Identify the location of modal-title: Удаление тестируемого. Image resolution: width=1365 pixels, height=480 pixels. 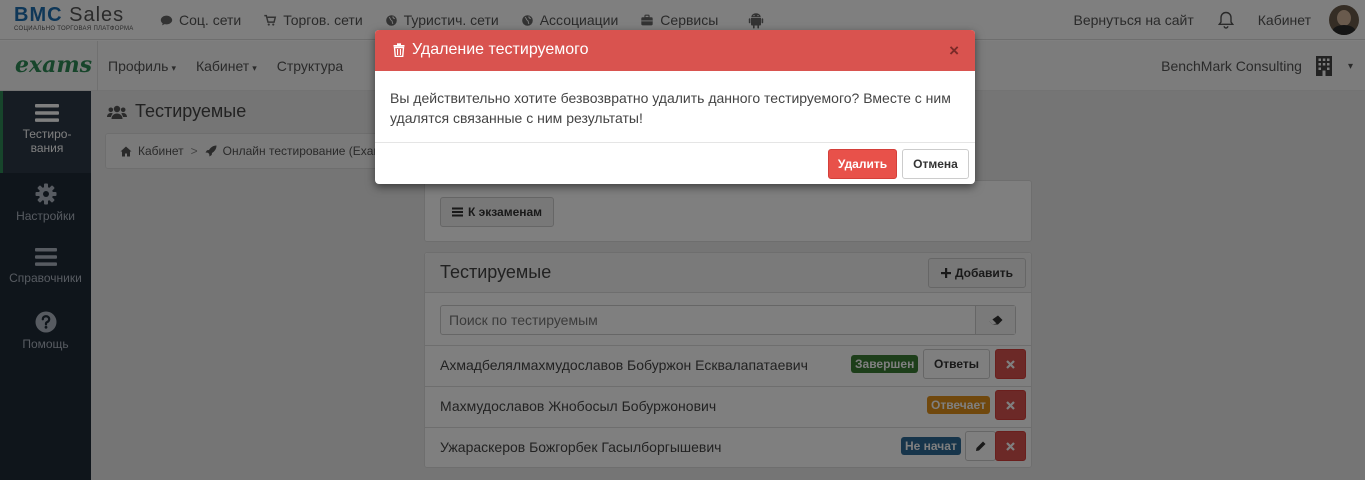
(491, 50).